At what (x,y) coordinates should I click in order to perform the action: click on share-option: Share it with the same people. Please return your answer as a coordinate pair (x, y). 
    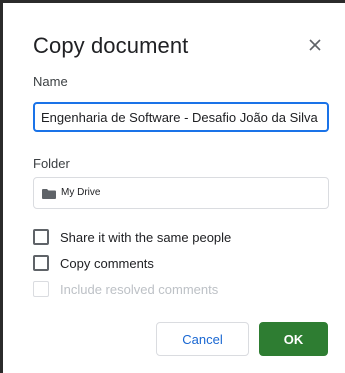
    Looking at the image, I should click on (143, 238).